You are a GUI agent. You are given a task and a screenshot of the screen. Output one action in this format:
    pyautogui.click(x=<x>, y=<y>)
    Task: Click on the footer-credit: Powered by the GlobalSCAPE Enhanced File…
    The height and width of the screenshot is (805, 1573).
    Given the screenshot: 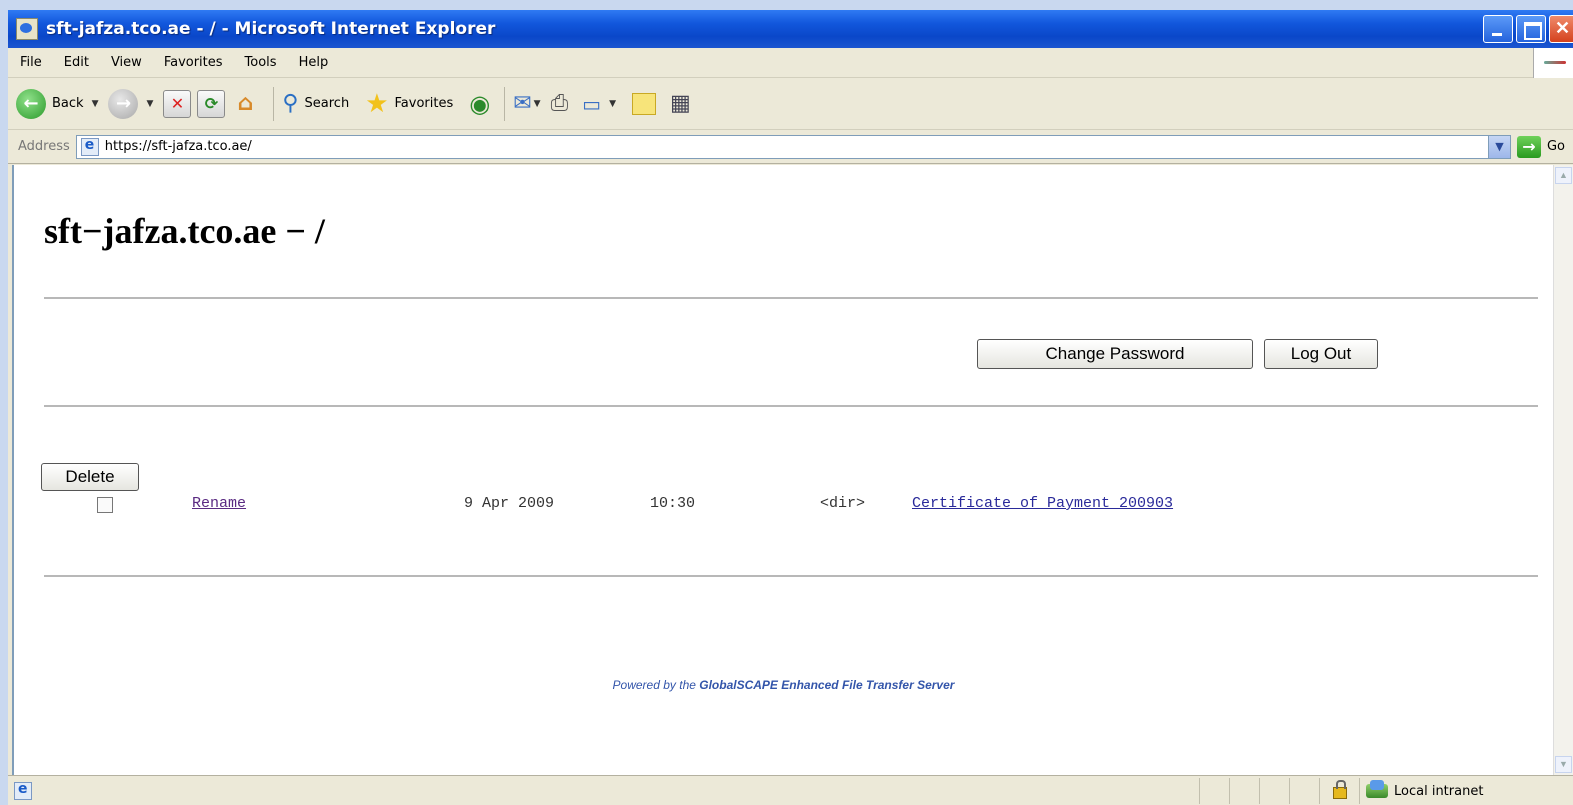 What is the action you would take?
    pyautogui.click(x=783, y=685)
    